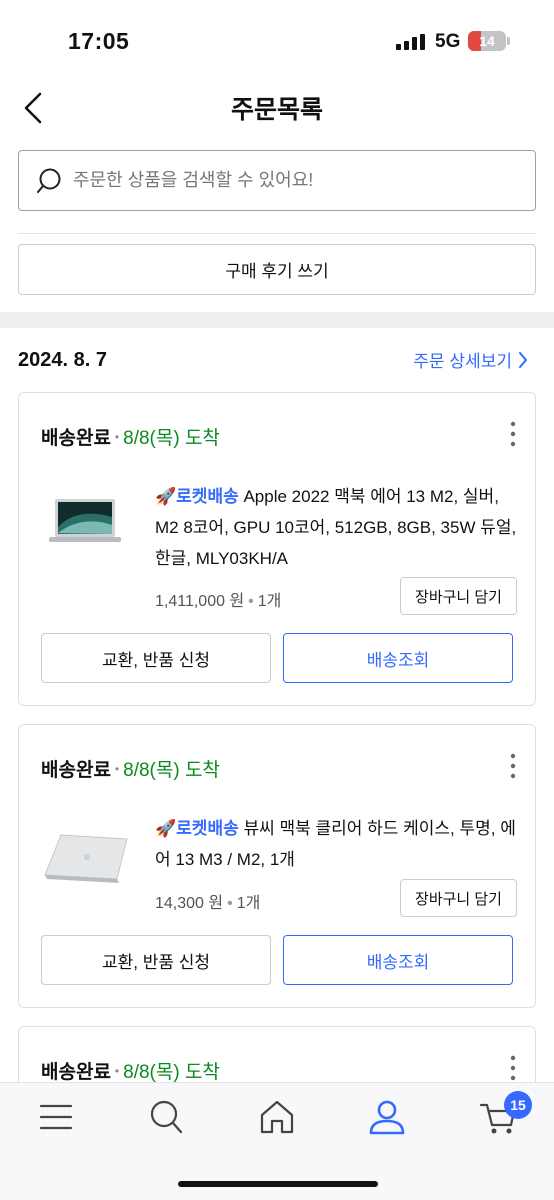  Describe the element at coordinates (276, 110) in the screenshot. I see `page-title: 주문목록` at that location.